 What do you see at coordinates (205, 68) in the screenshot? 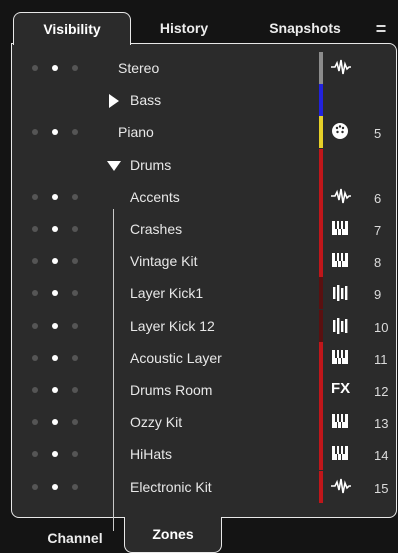
I see `track-row: Stereo` at bounding box center [205, 68].